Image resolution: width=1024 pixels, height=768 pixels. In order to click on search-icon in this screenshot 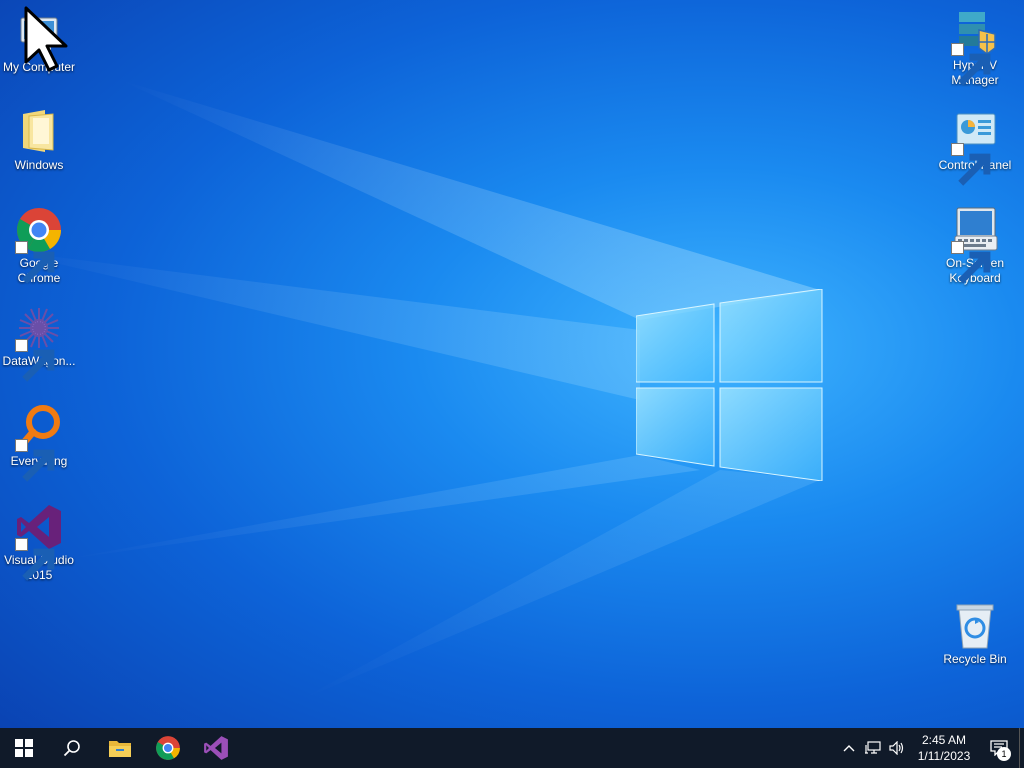, I will do `click(71, 748)`.